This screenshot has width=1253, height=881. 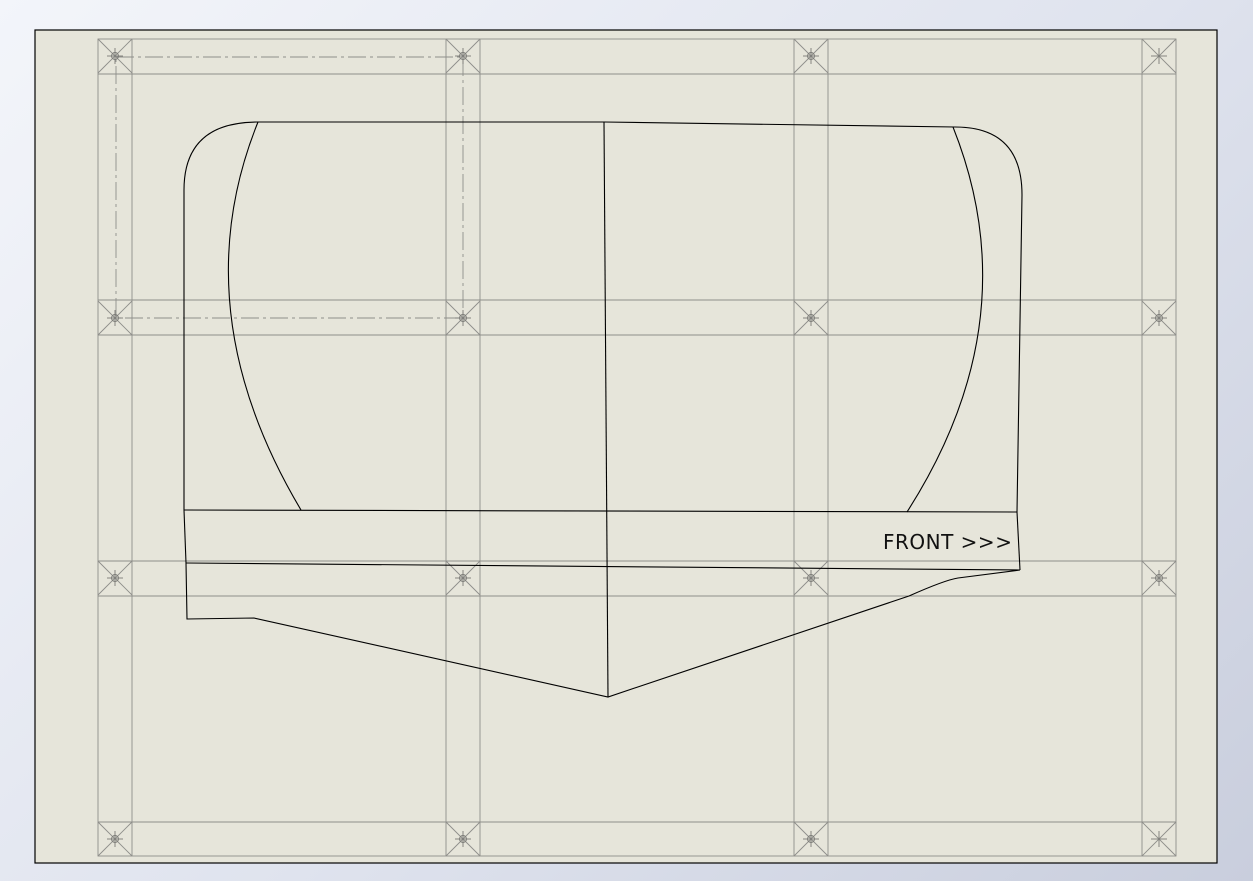 I want to click on front-direction-label: FRONT >>>, so click(x=947, y=542).